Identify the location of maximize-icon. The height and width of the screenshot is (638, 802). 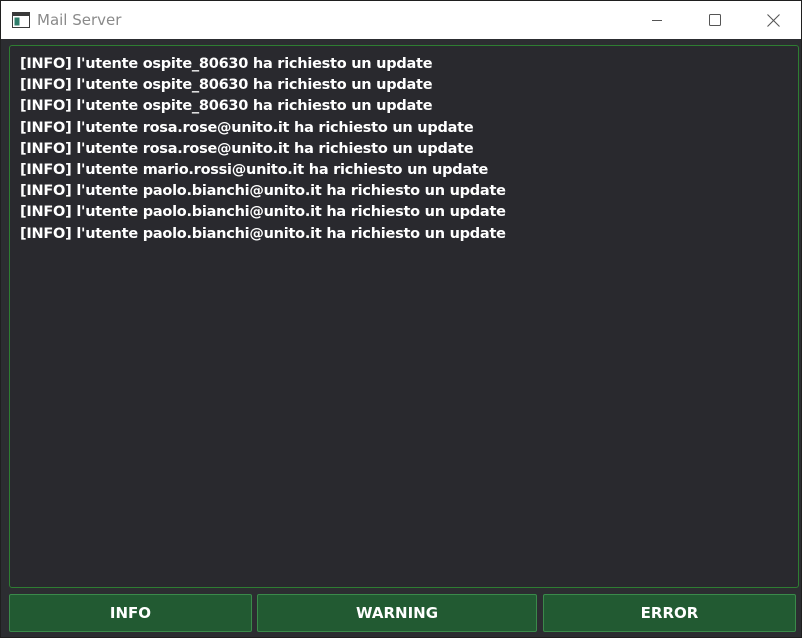
(715, 20).